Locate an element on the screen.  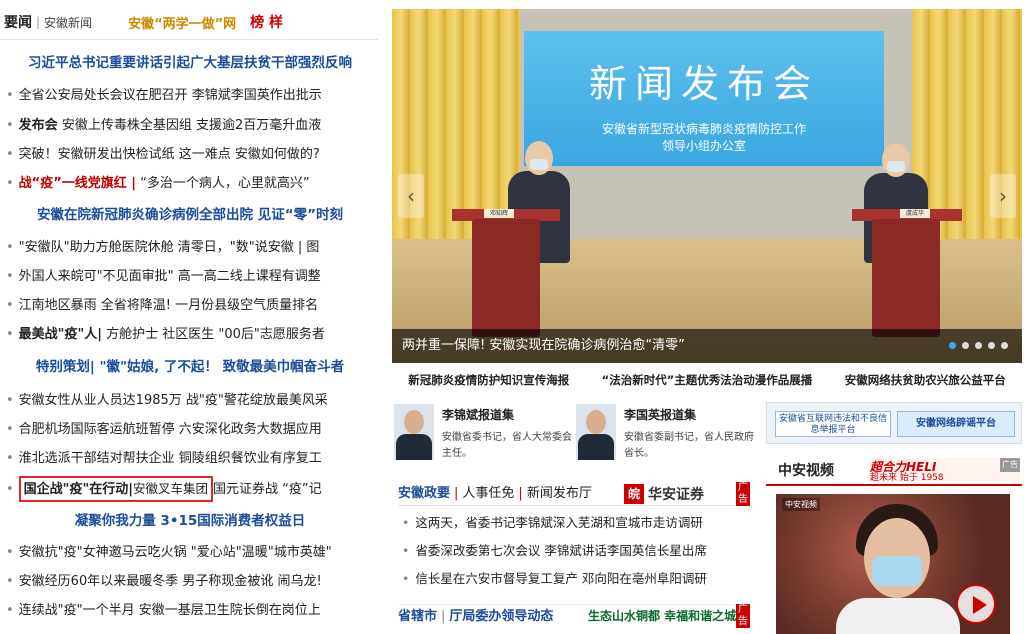
news-link-text: 安徽上传毒株全基因组 支援逾2百万毫升血液 is located at coordinates (189, 125).